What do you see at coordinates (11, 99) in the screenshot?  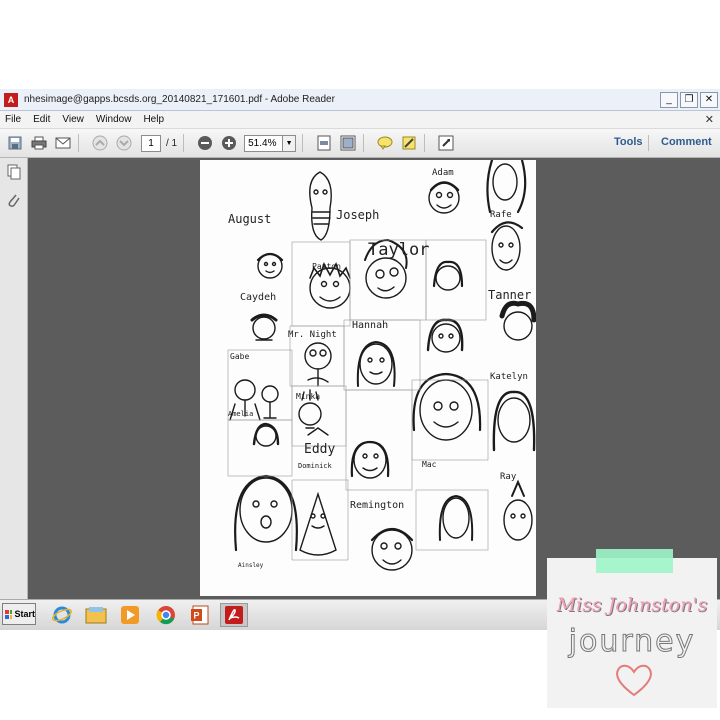 I see `adobe-reader-app-icon: A` at bounding box center [11, 99].